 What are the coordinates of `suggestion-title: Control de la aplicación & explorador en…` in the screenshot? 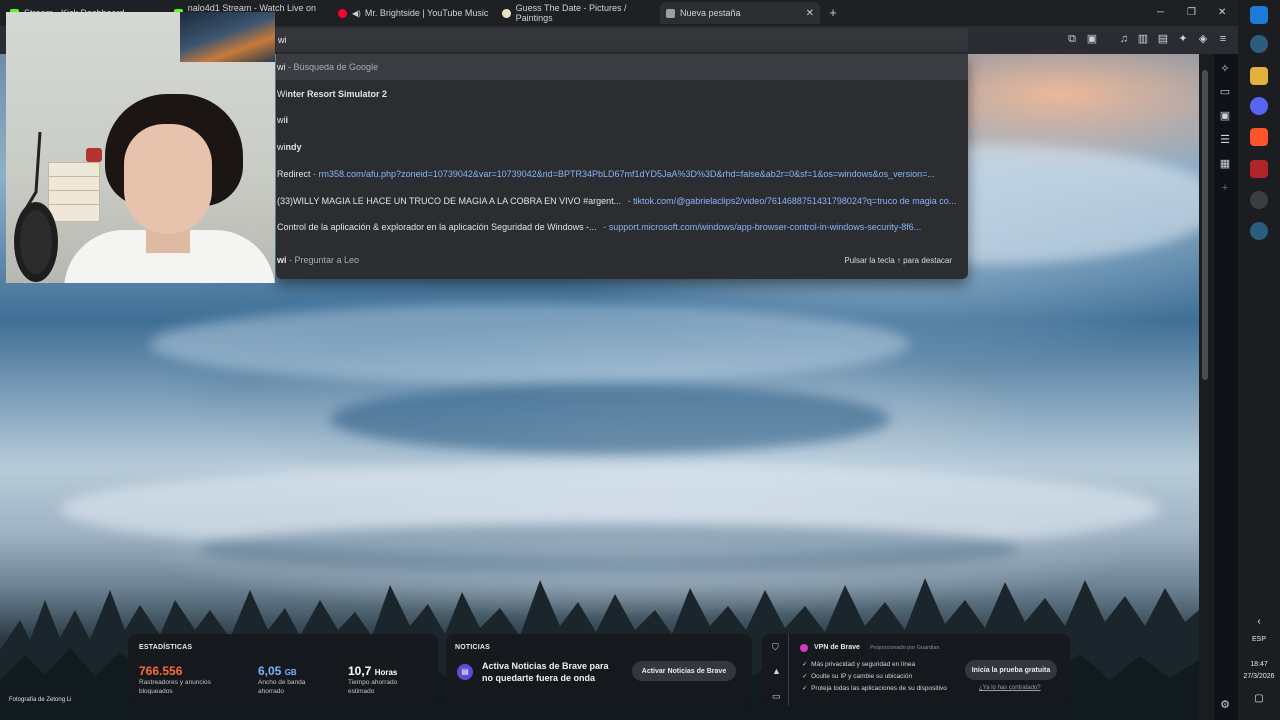 It's located at (437, 227).